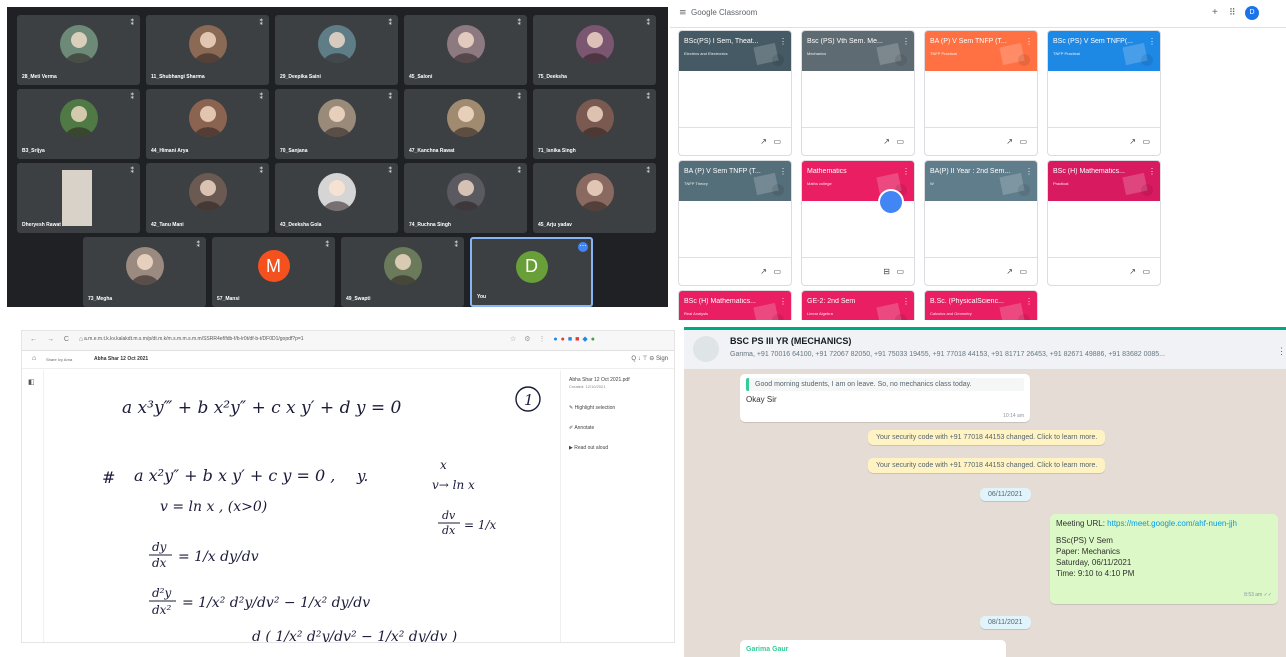  What do you see at coordinates (58, 339) in the screenshot?
I see `browser-nav-buttons: ← → C ⌂` at bounding box center [58, 339].